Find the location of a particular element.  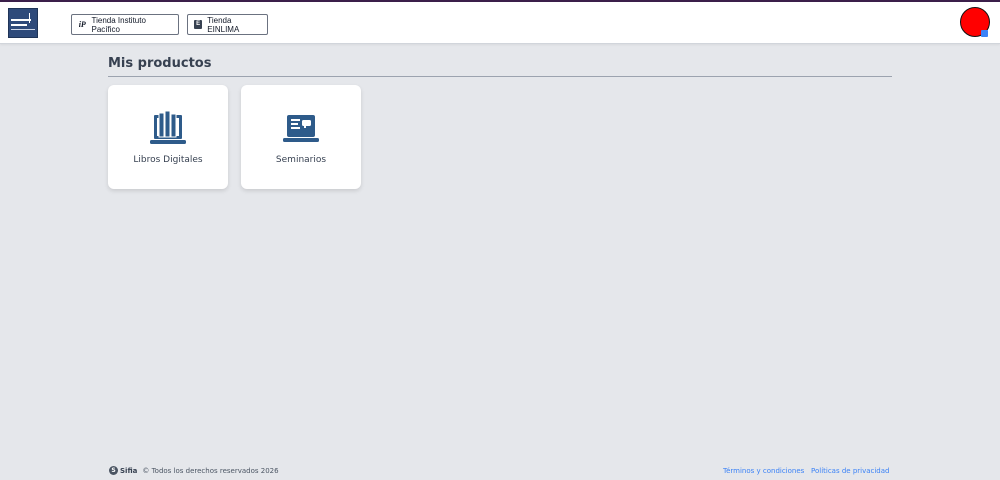

avatar-badge is located at coordinates (984, 33).